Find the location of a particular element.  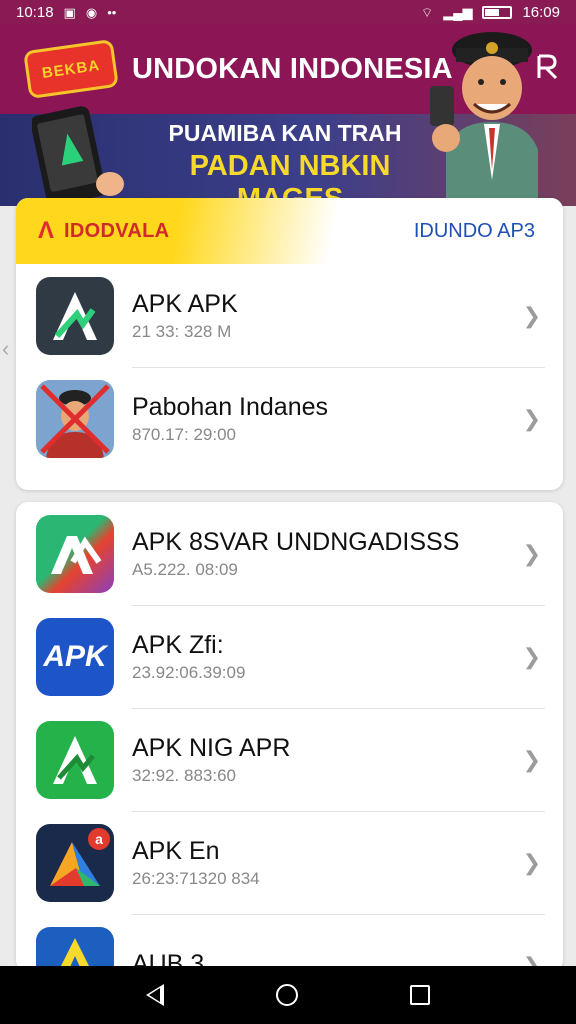

section-link: IDUNDO AP3 is located at coordinates (474, 231).